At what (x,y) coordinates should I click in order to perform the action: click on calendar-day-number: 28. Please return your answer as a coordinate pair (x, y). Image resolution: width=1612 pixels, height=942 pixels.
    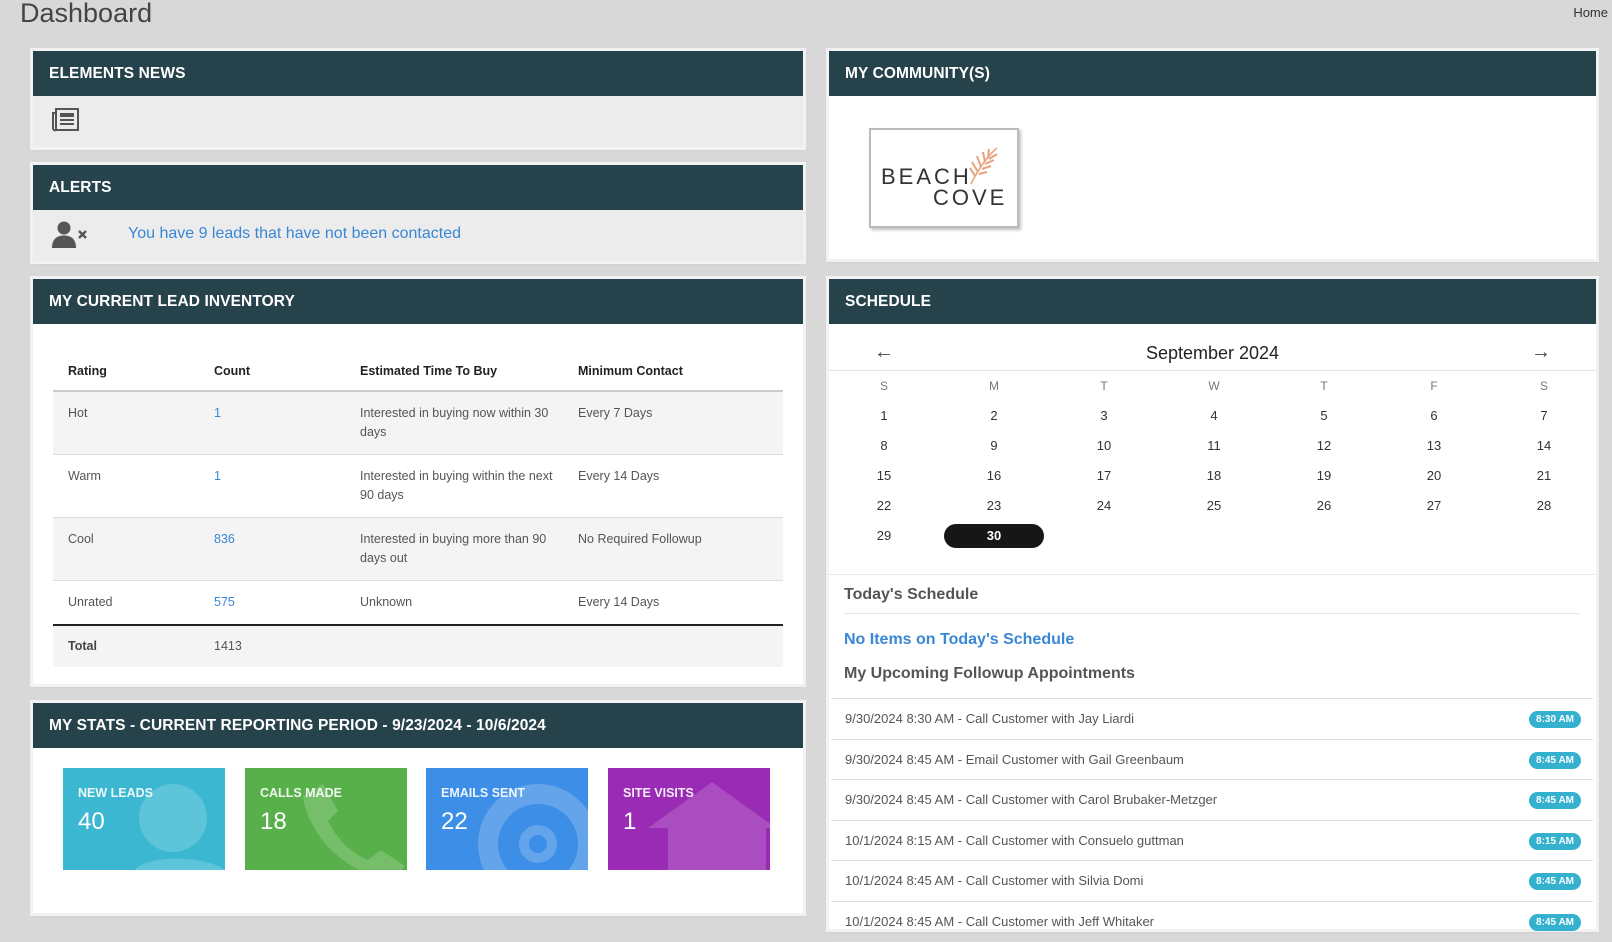
    Looking at the image, I should click on (1544, 505).